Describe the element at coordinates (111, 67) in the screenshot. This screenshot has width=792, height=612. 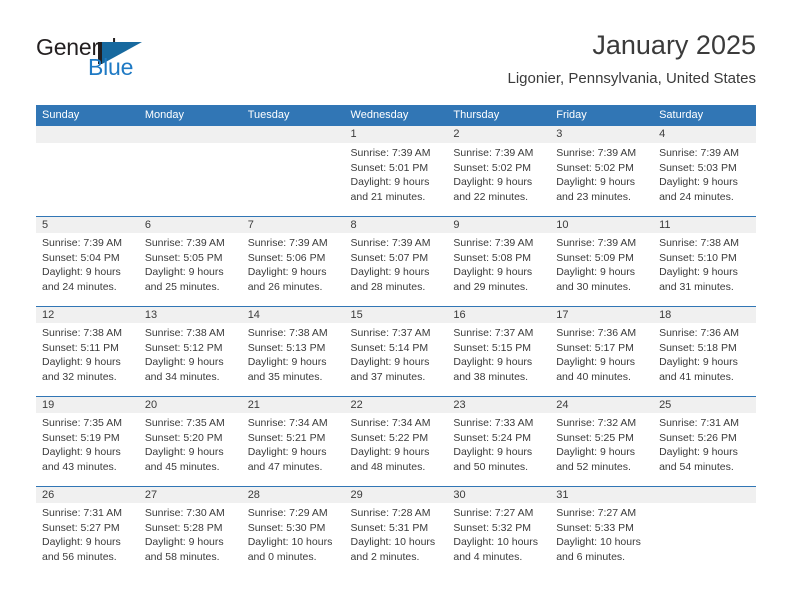
I see `logo-text-blue: Blue` at that location.